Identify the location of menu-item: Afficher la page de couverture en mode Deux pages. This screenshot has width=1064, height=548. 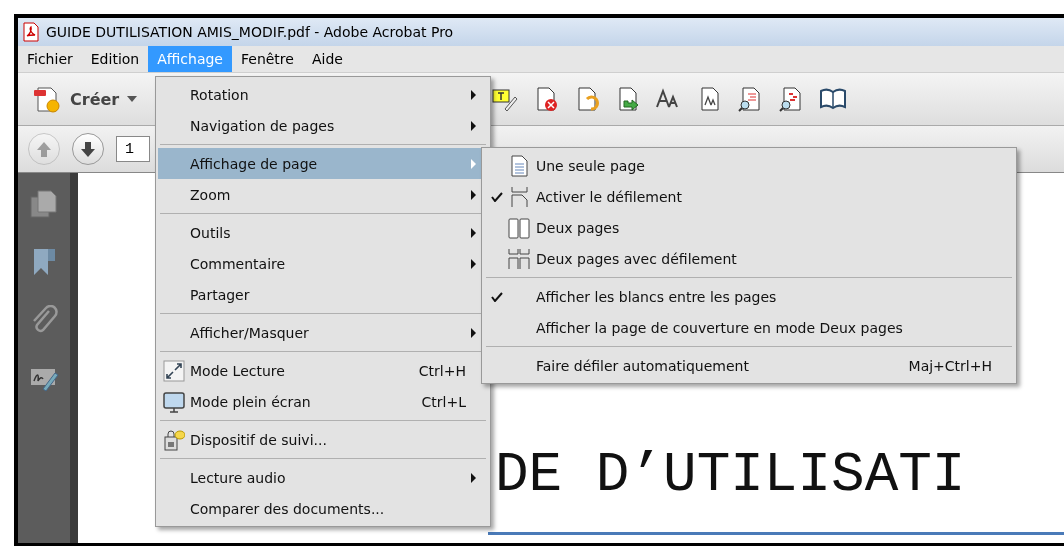
(749, 327).